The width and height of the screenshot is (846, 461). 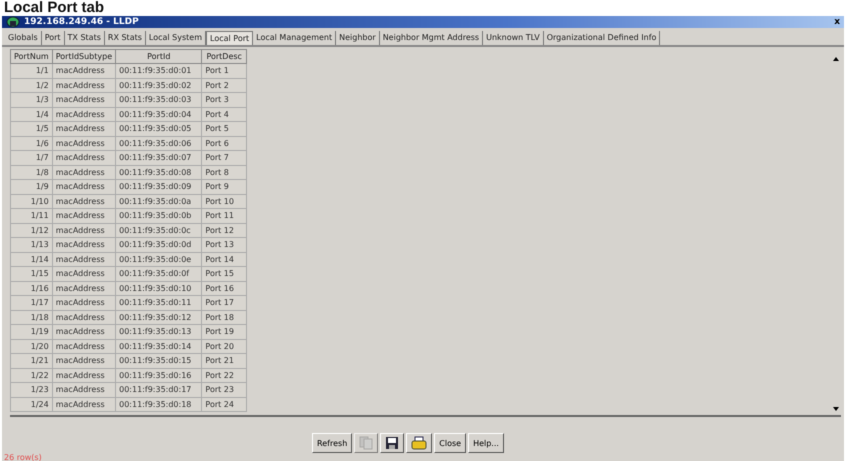 I want to click on table-cell: 00:11:f9:35:d0:18, so click(x=159, y=404).